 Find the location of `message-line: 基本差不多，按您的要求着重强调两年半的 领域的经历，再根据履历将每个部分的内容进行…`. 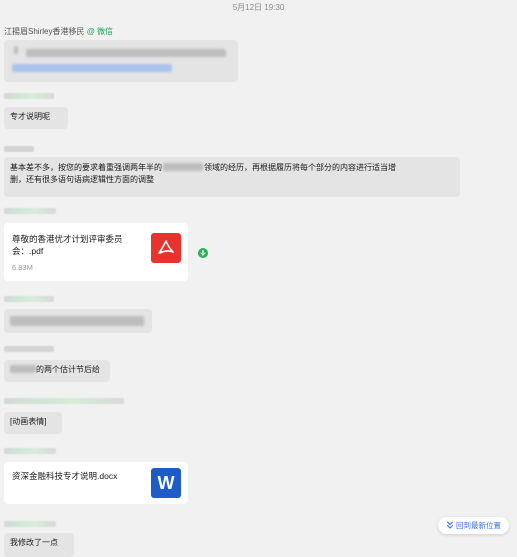

message-line: 基本差不多，按您的要求着重强调两年半的 领域的经历，再根据履历将每个部分的内容进行… is located at coordinates (232, 168).